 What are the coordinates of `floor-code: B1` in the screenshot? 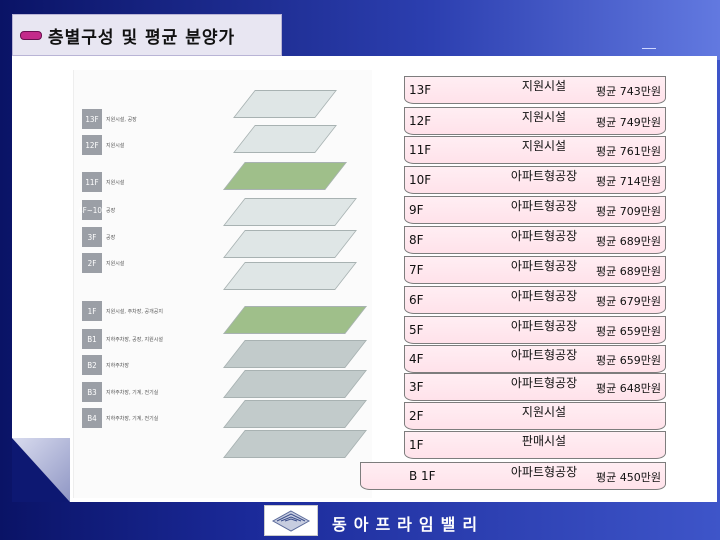 It's located at (92, 339).